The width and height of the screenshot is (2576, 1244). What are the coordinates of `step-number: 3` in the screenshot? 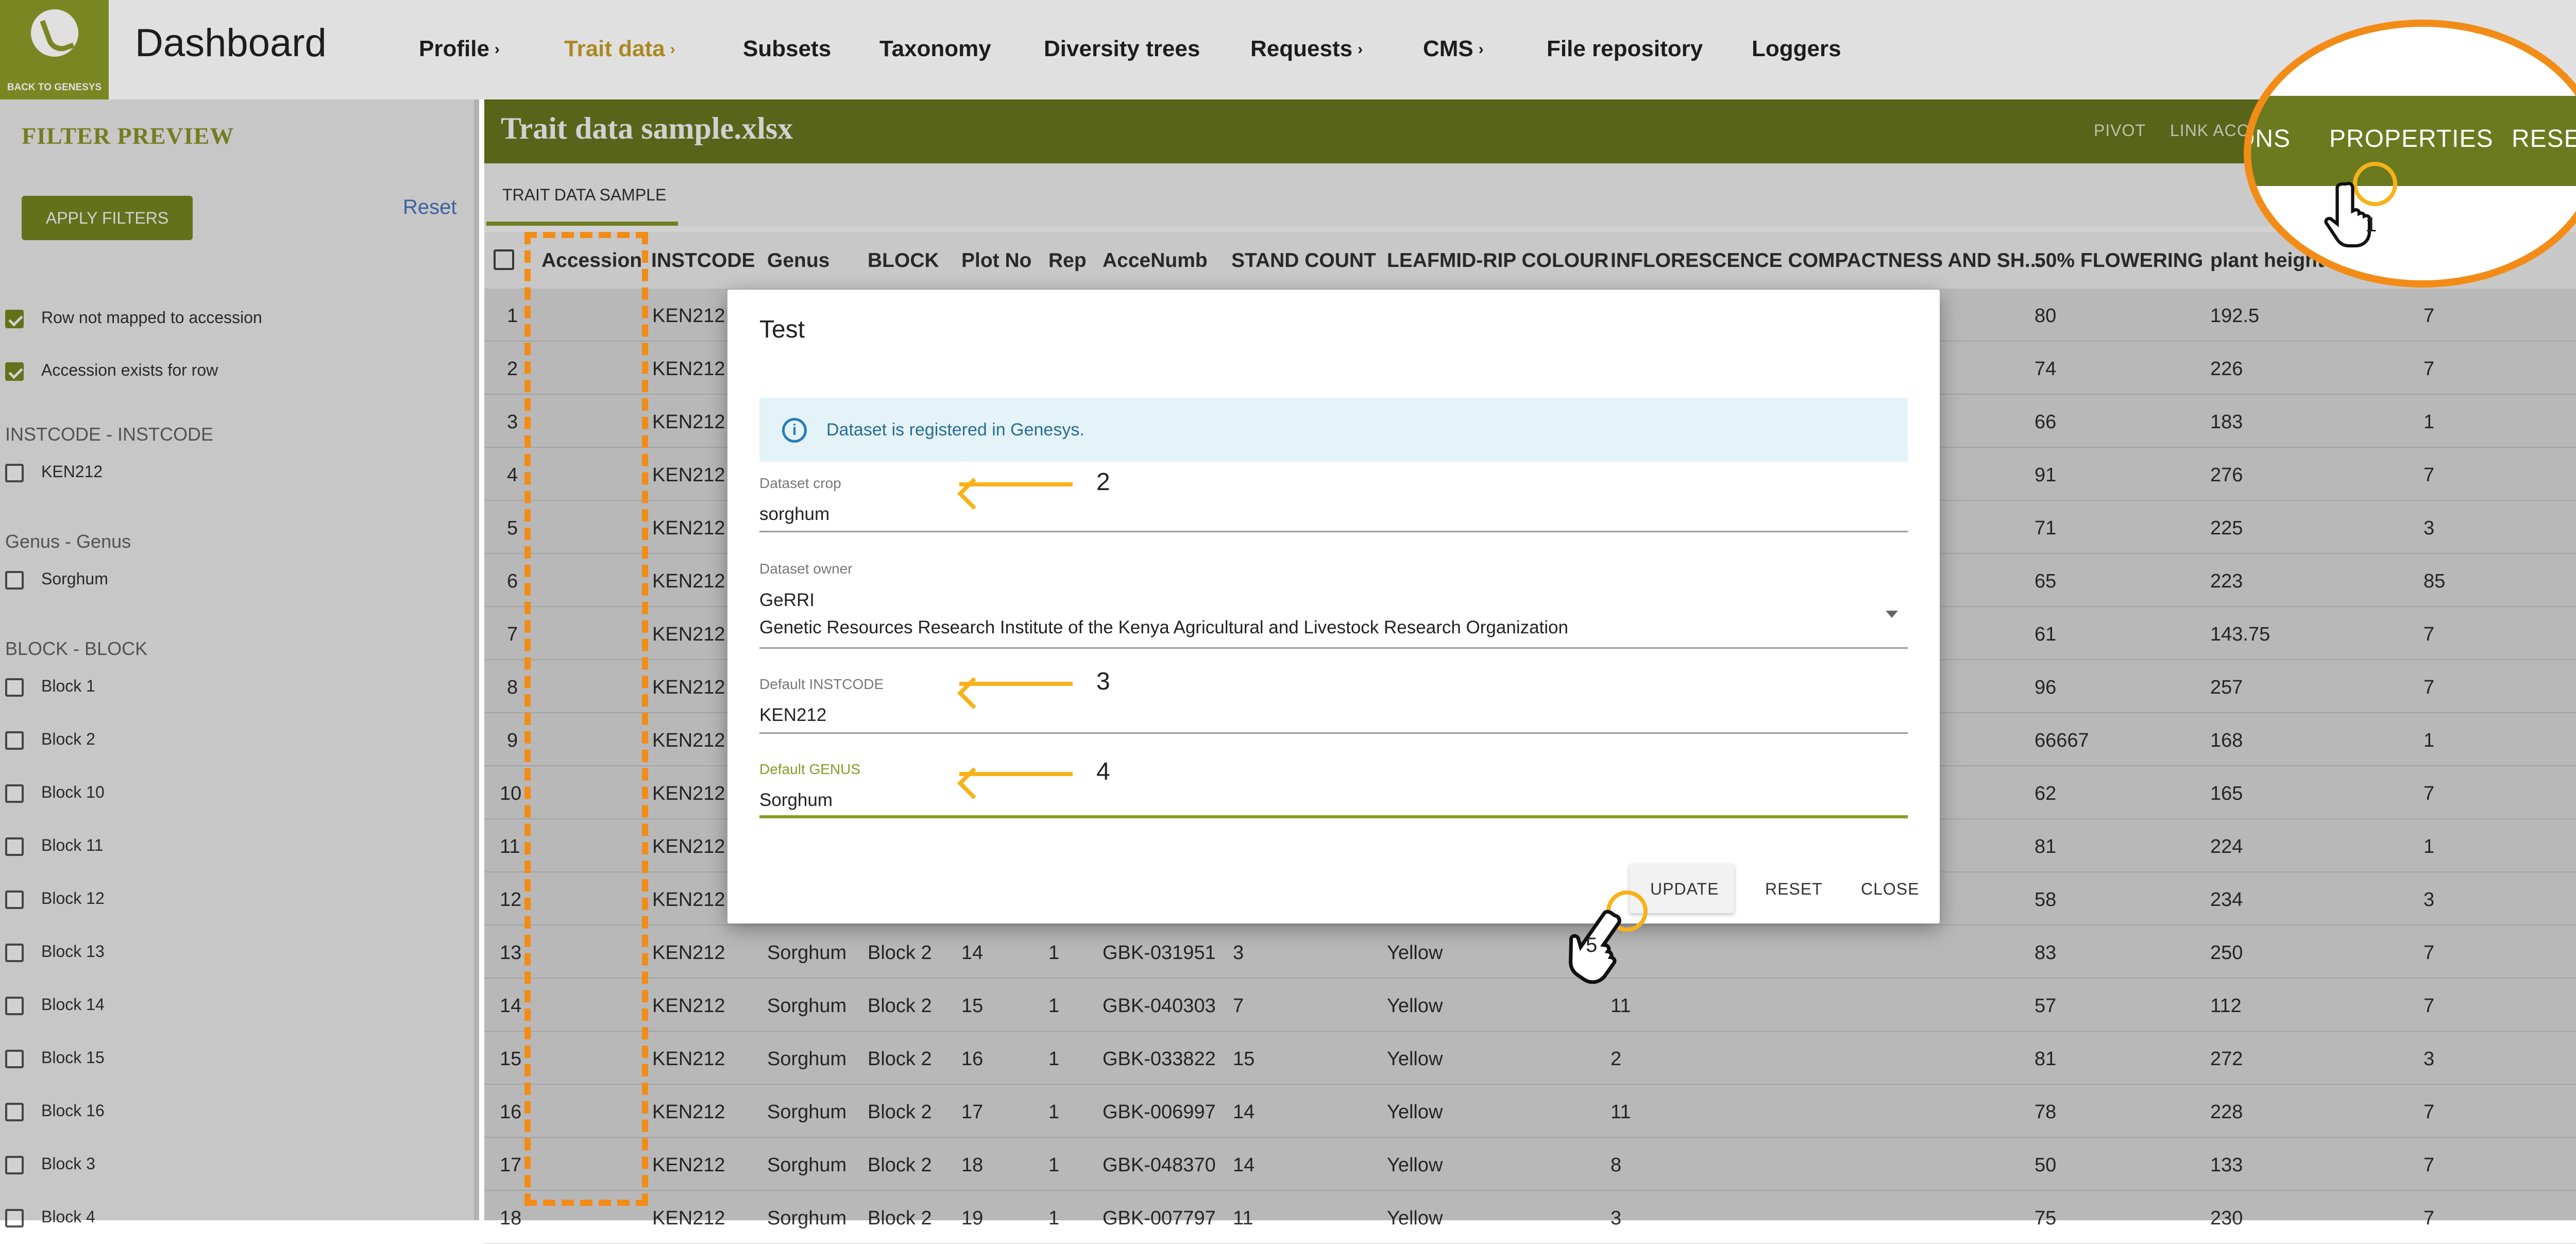 It's located at (1103, 681).